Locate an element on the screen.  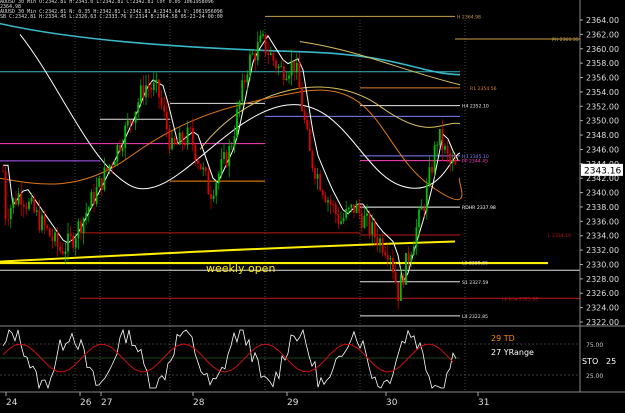
price-tick-label: 2324.00 is located at coordinates (602, 308).